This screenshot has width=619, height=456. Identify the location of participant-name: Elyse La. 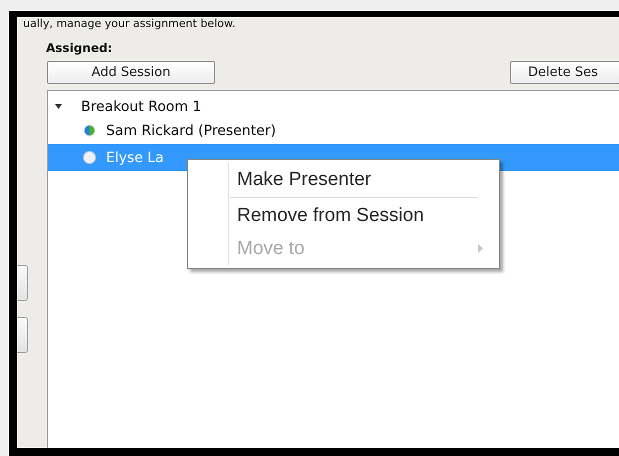
(135, 158).